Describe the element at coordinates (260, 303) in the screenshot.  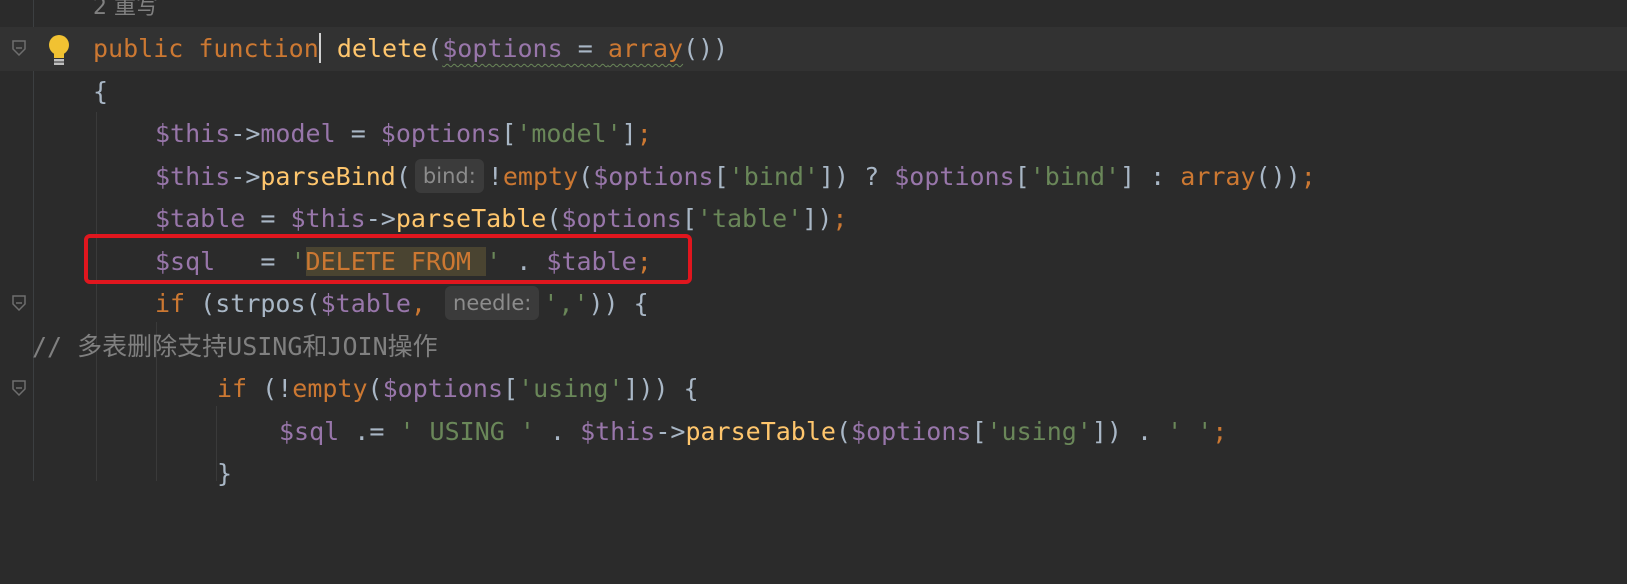
I see `function-name: strpos` at that location.